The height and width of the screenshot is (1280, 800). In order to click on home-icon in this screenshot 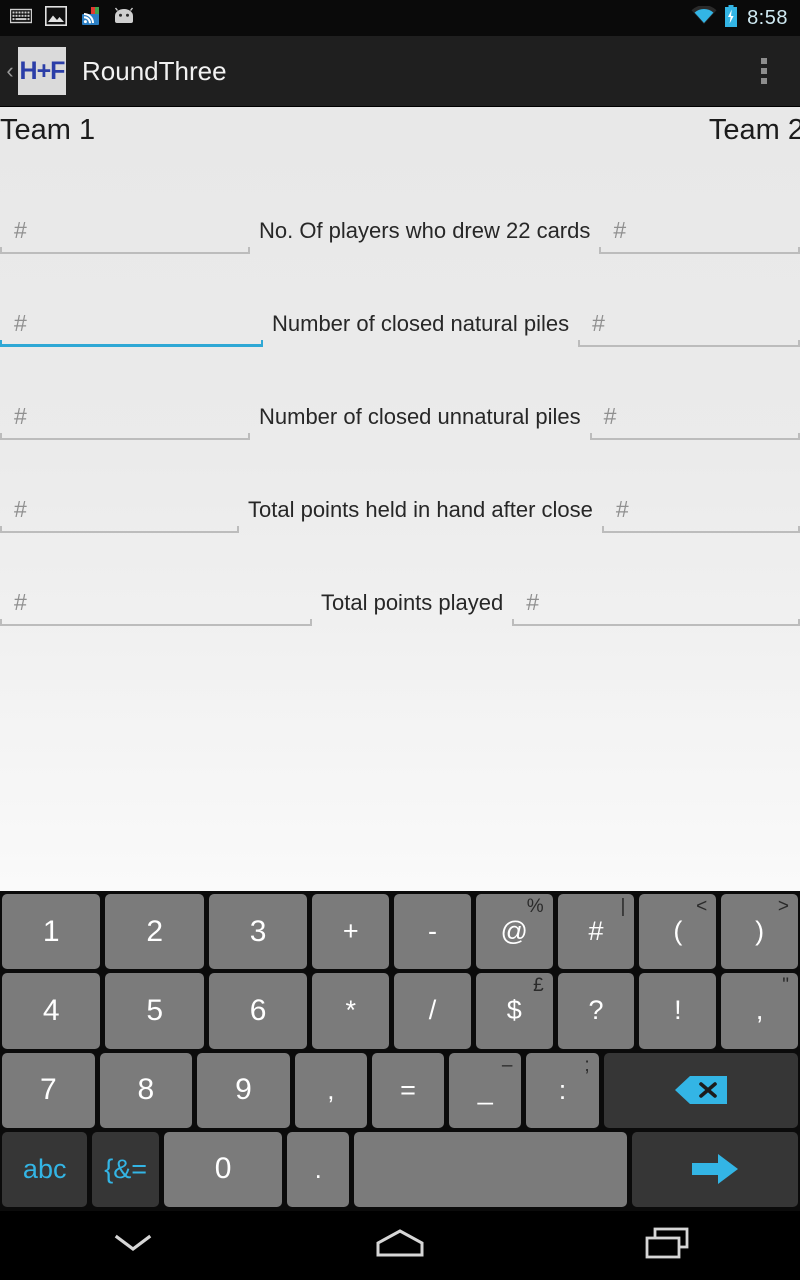, I will do `click(400, 1245)`.